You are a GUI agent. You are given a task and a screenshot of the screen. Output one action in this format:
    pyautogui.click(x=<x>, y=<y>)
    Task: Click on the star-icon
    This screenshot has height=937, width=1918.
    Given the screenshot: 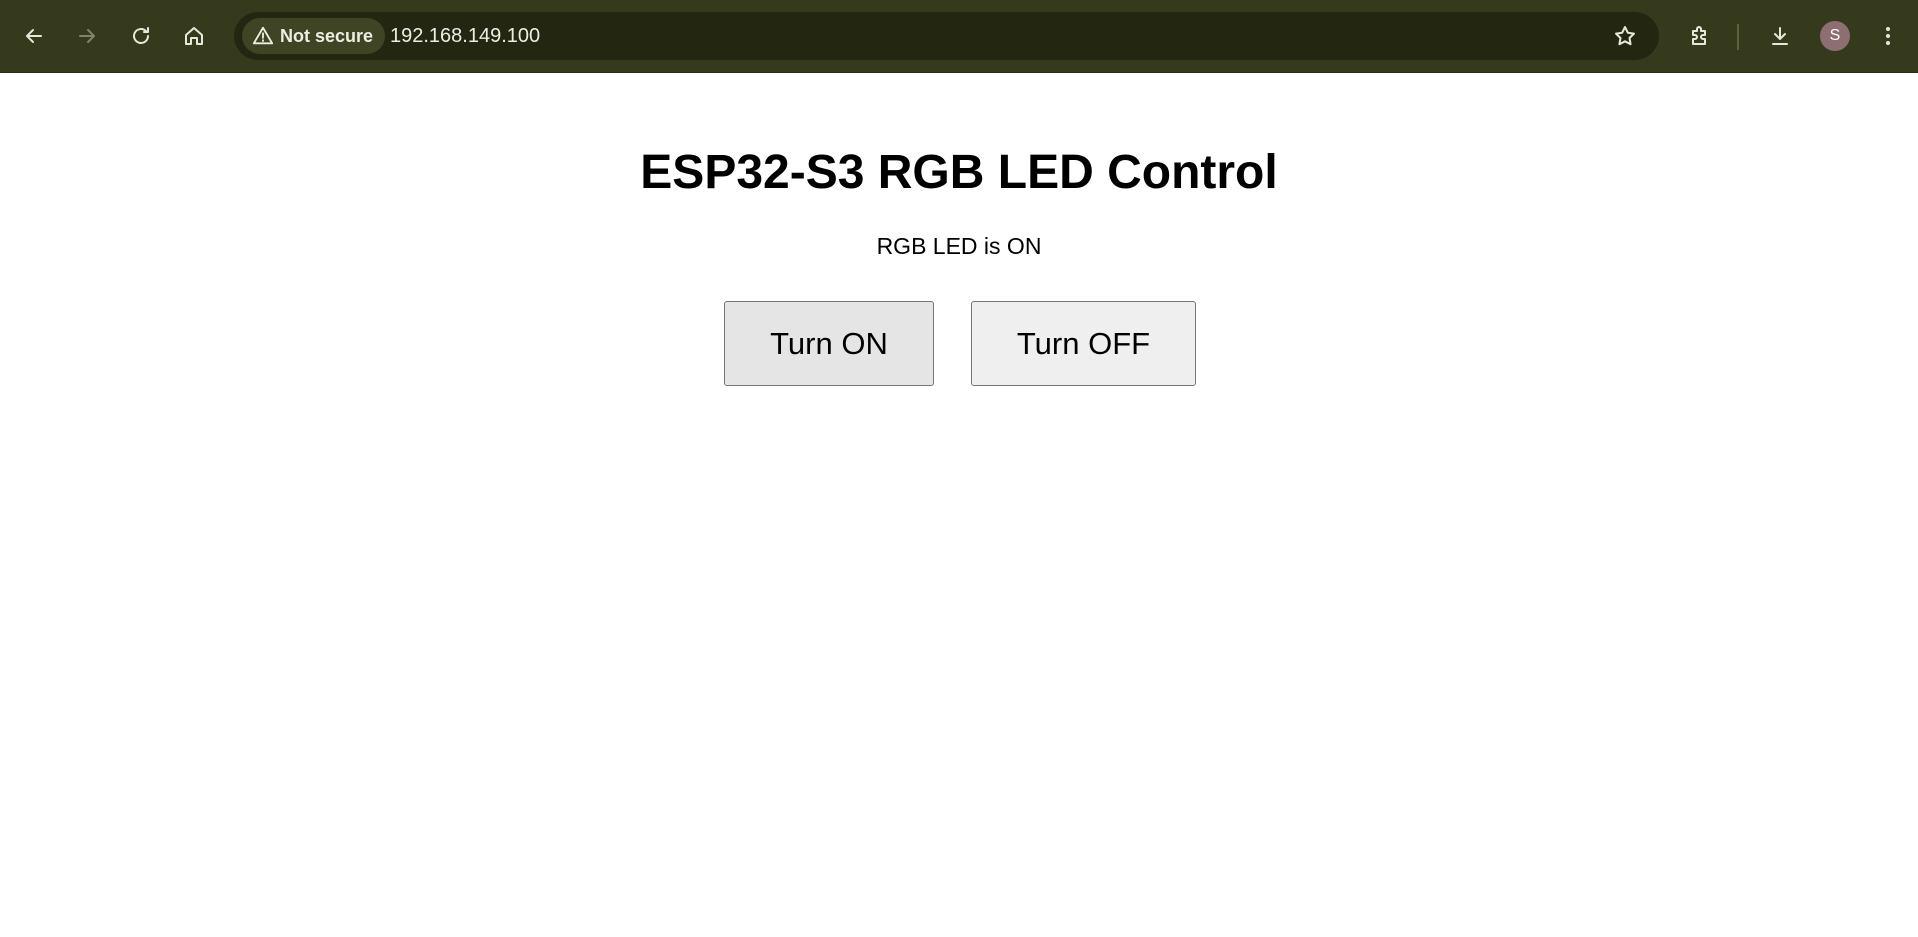 What is the action you would take?
    pyautogui.click(x=1625, y=36)
    